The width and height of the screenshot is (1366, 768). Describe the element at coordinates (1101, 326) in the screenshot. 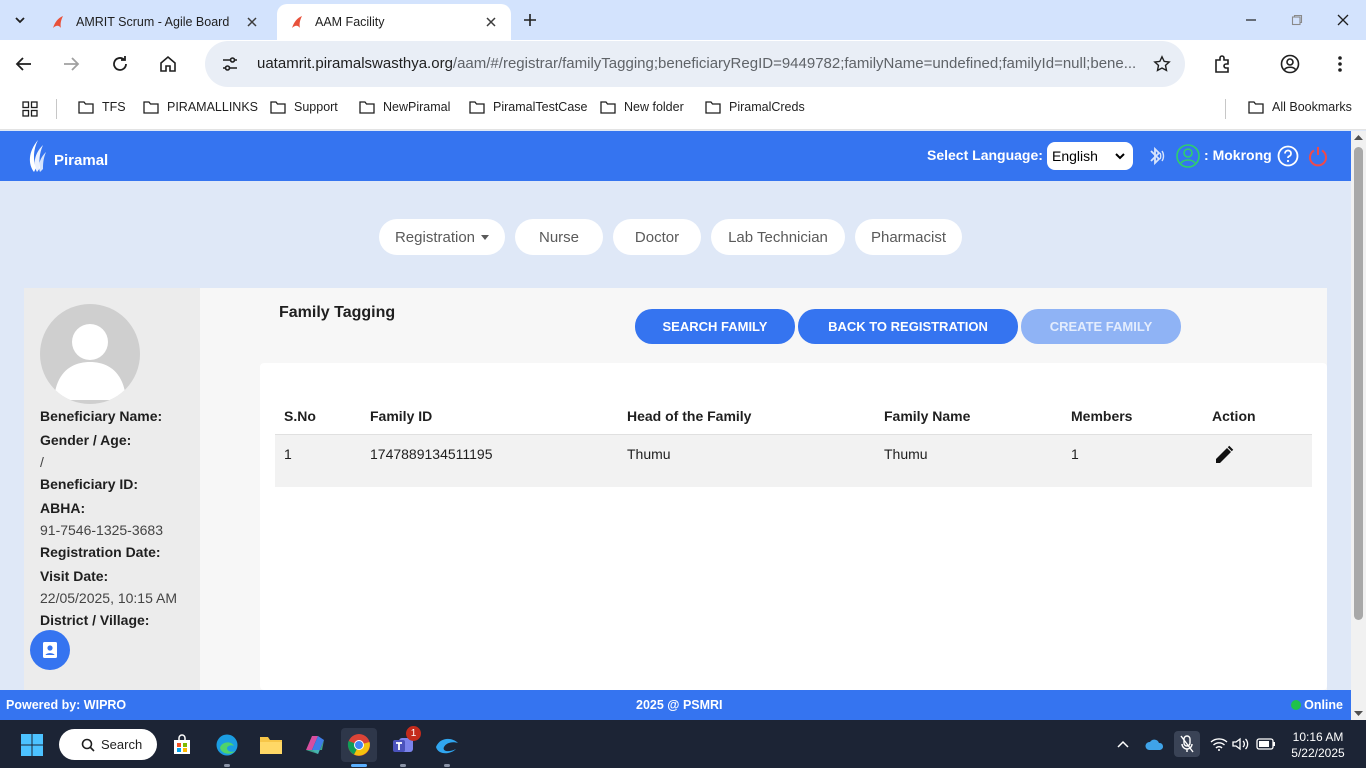

I see `create-family-button: CREATE FAMILY` at that location.